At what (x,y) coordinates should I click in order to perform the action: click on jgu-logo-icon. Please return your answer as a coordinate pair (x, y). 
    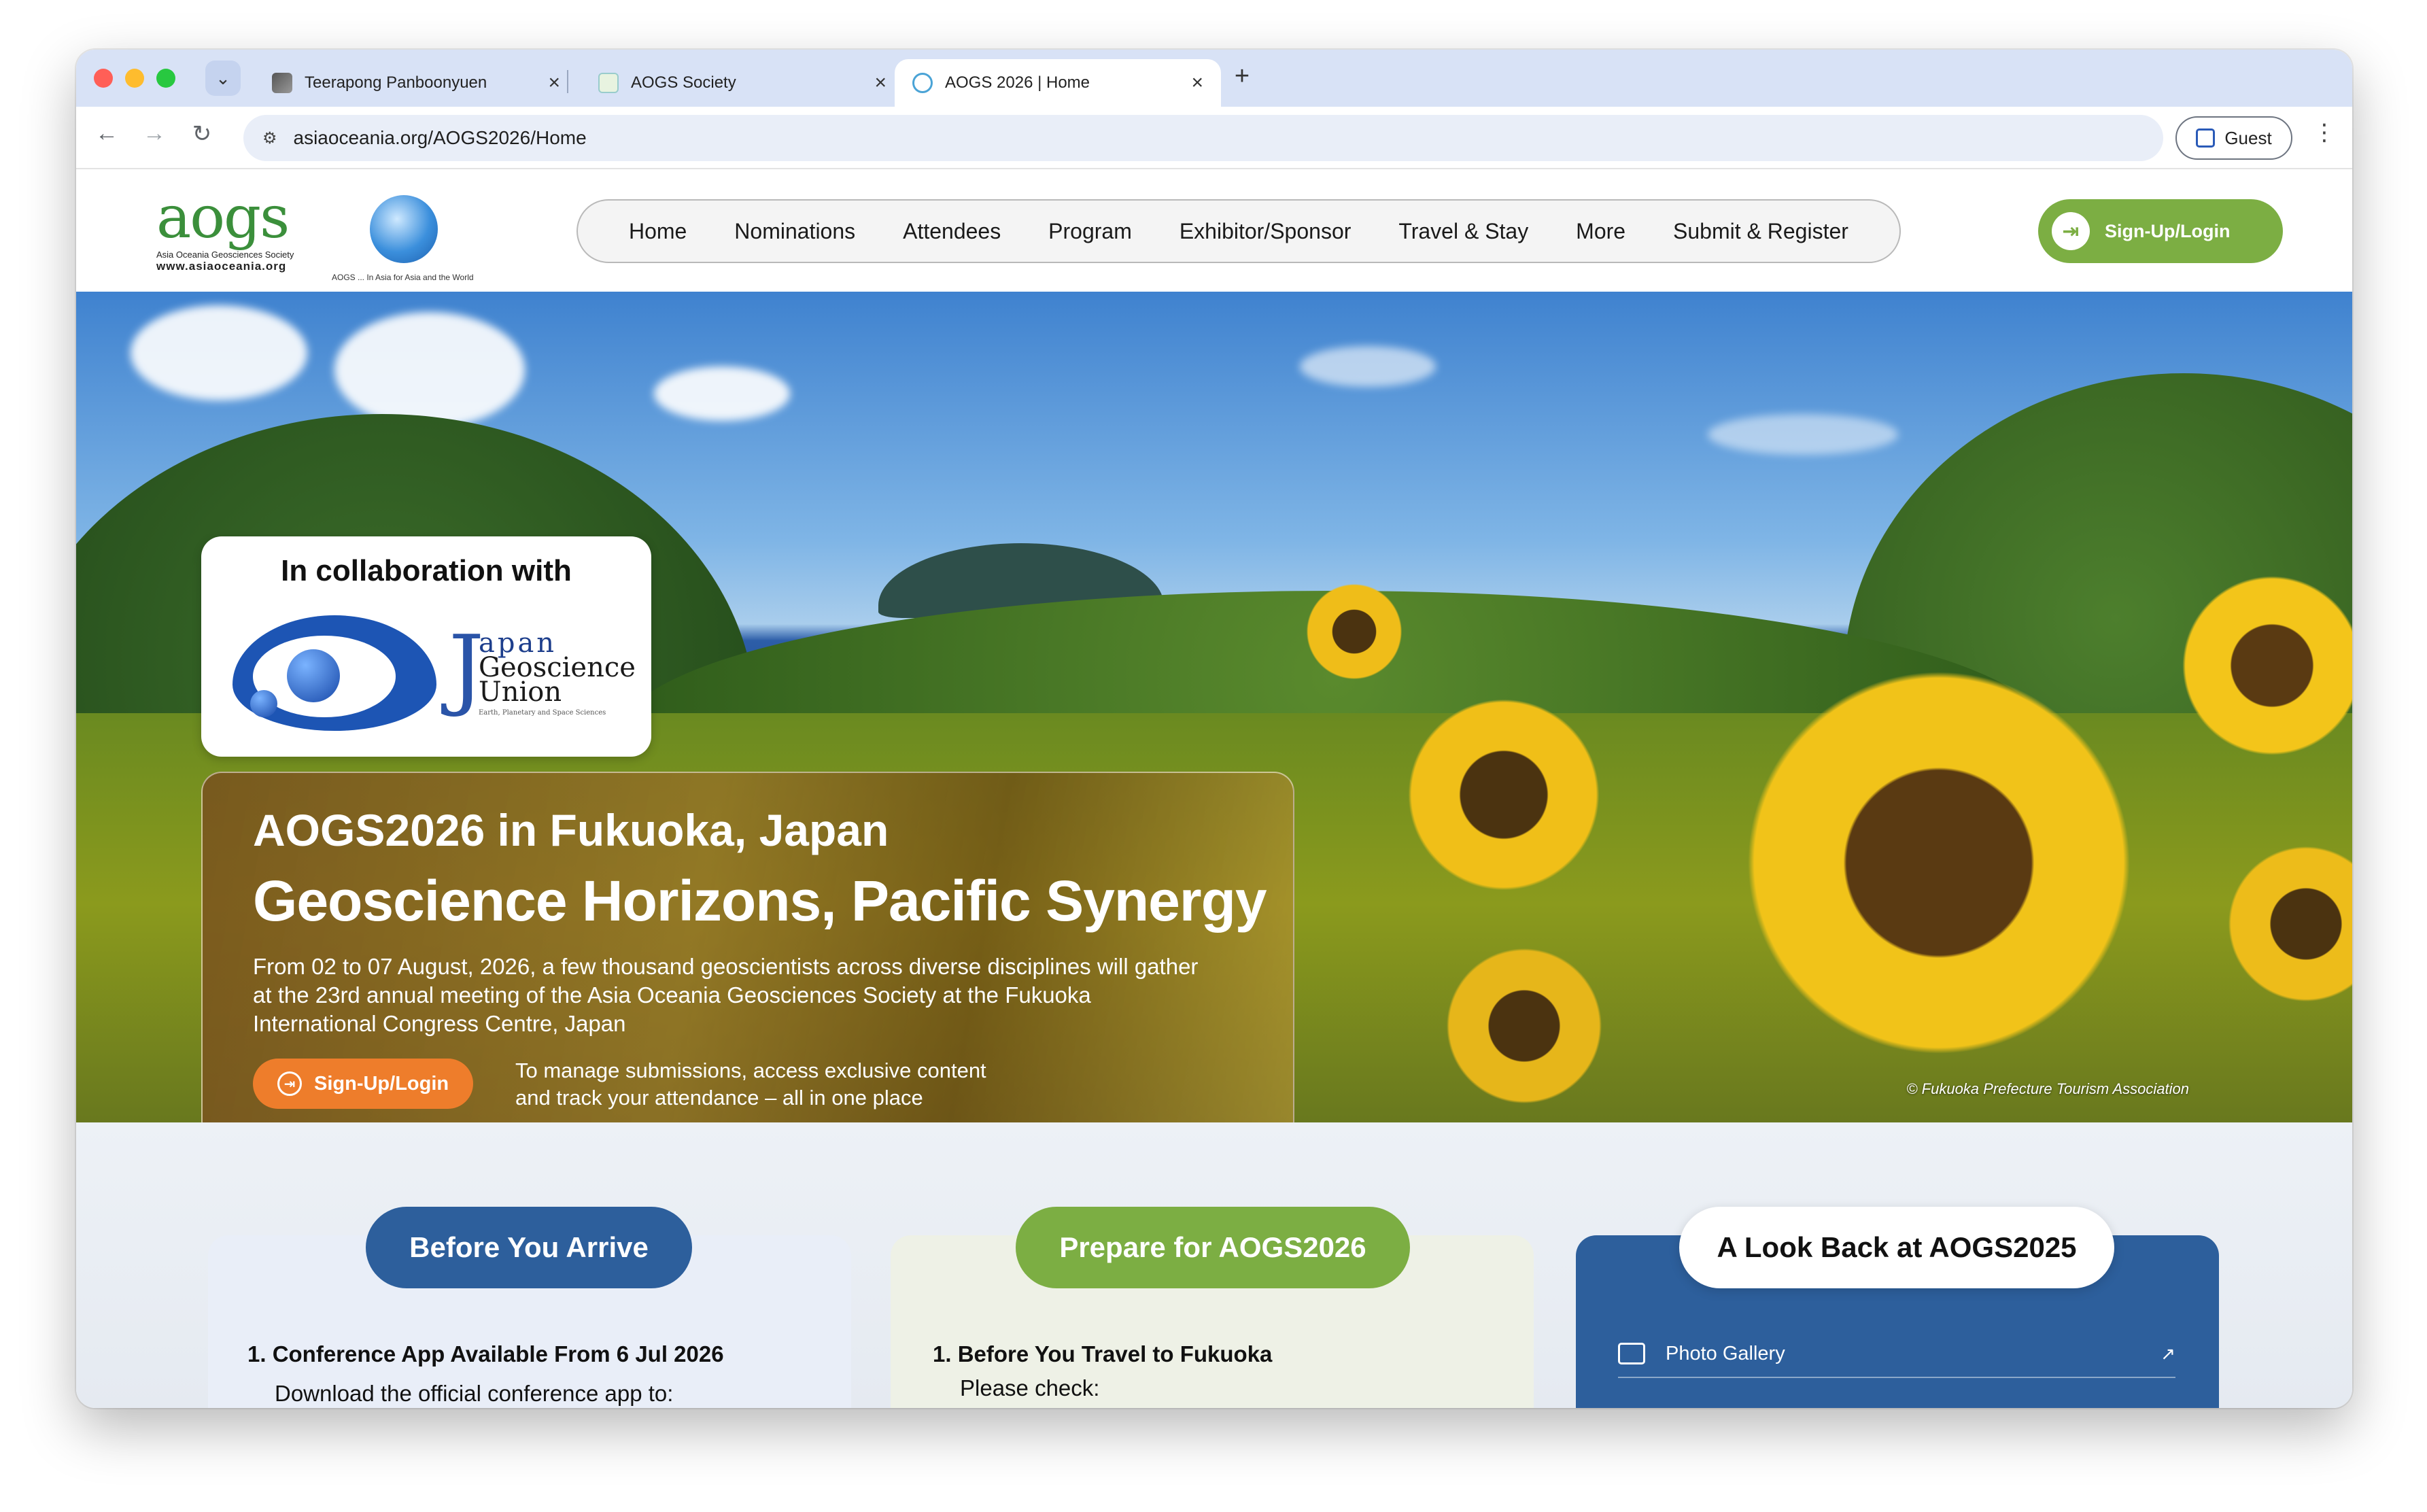
    Looking at the image, I should click on (337, 673).